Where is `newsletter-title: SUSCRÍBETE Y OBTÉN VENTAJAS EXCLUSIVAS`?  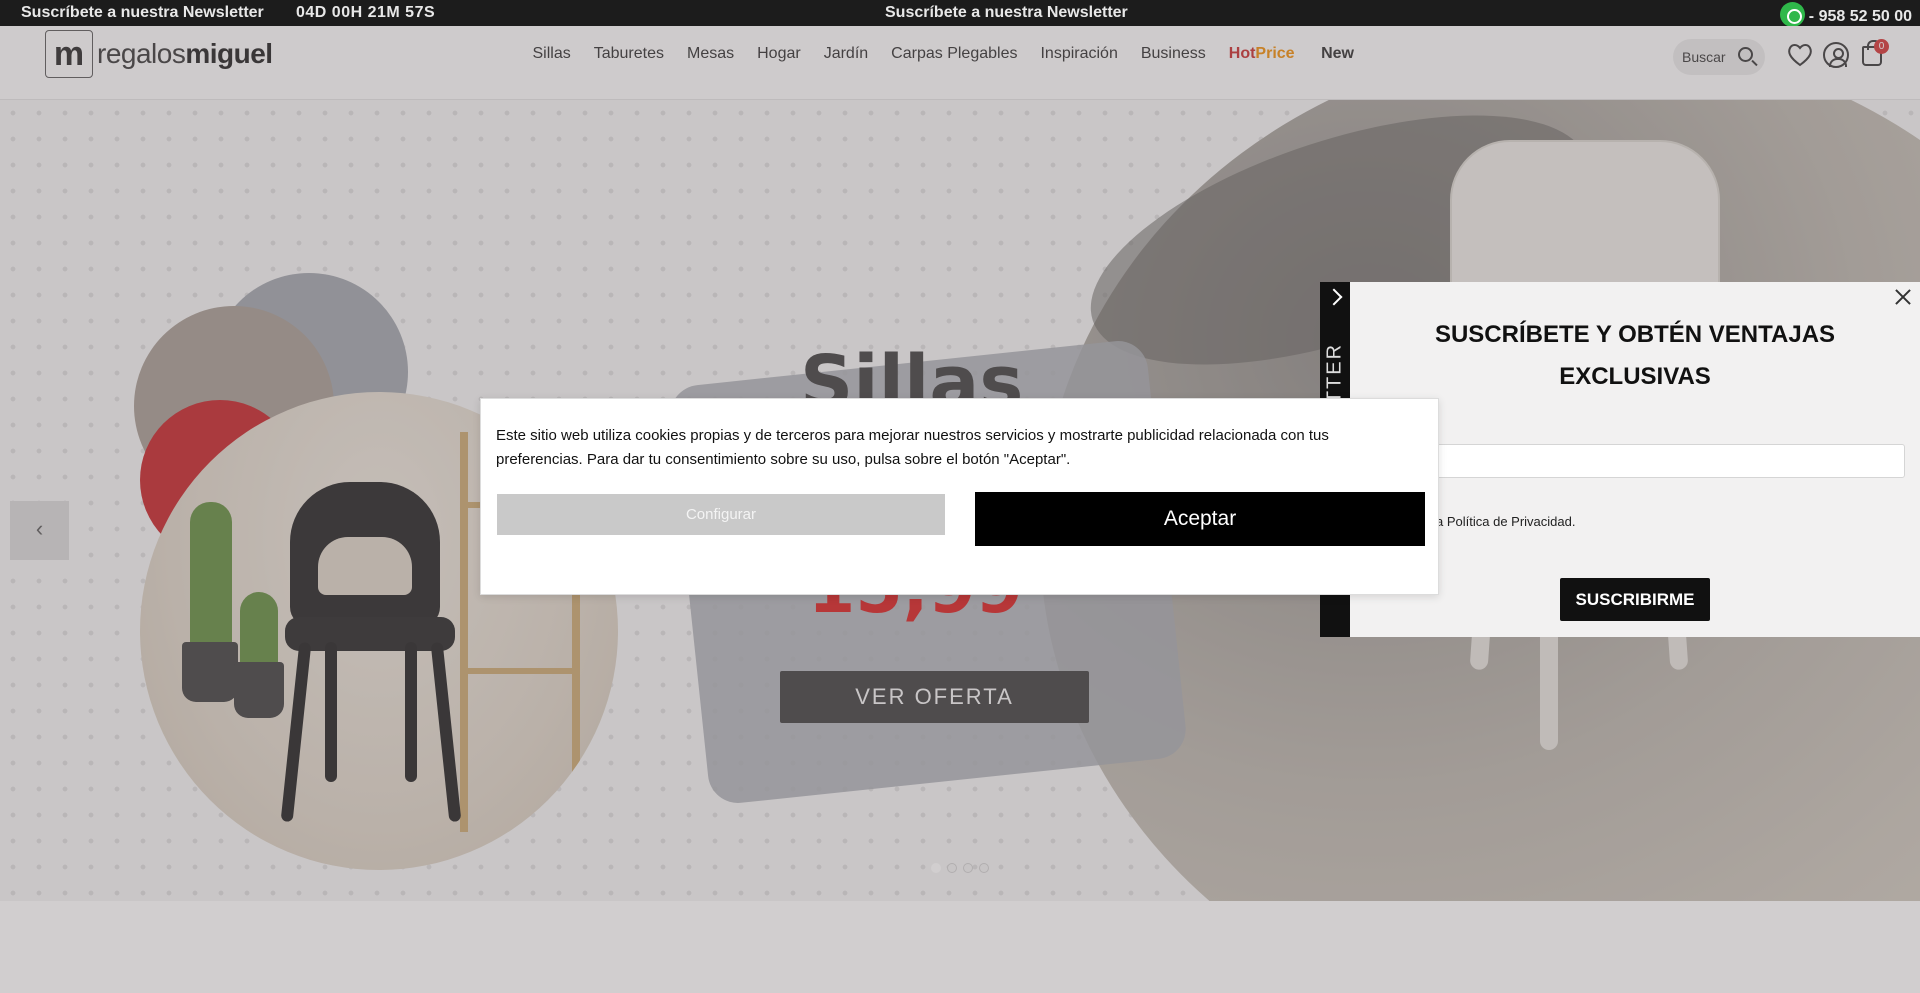 newsletter-title: SUSCRÍBETE Y OBTÉN VENTAJAS EXCLUSIVAS is located at coordinates (1635, 355).